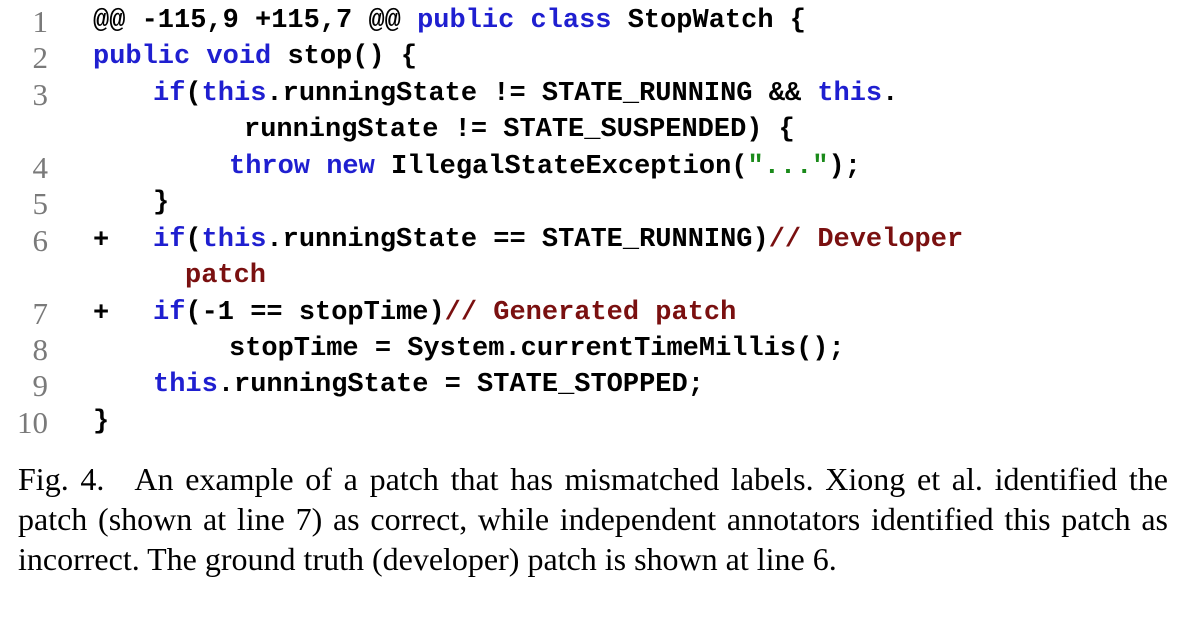 The height and width of the screenshot is (623, 1182). What do you see at coordinates (537, 349) in the screenshot?
I see `code-line-8: stopTime = System.currentTimeMillis();` at bounding box center [537, 349].